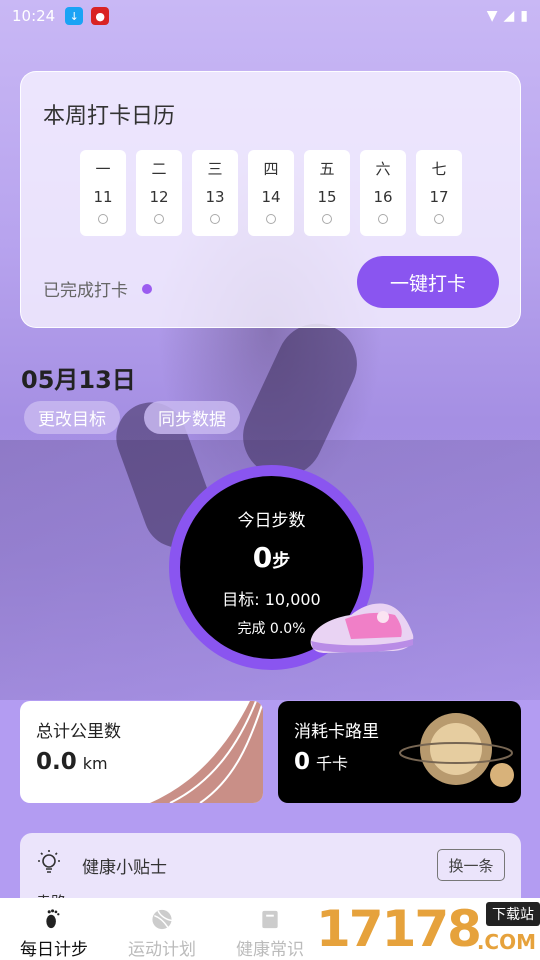 Image resolution: width=540 pixels, height=960 pixels. I want to click on sync-data-button: 同步数据, so click(192, 417).